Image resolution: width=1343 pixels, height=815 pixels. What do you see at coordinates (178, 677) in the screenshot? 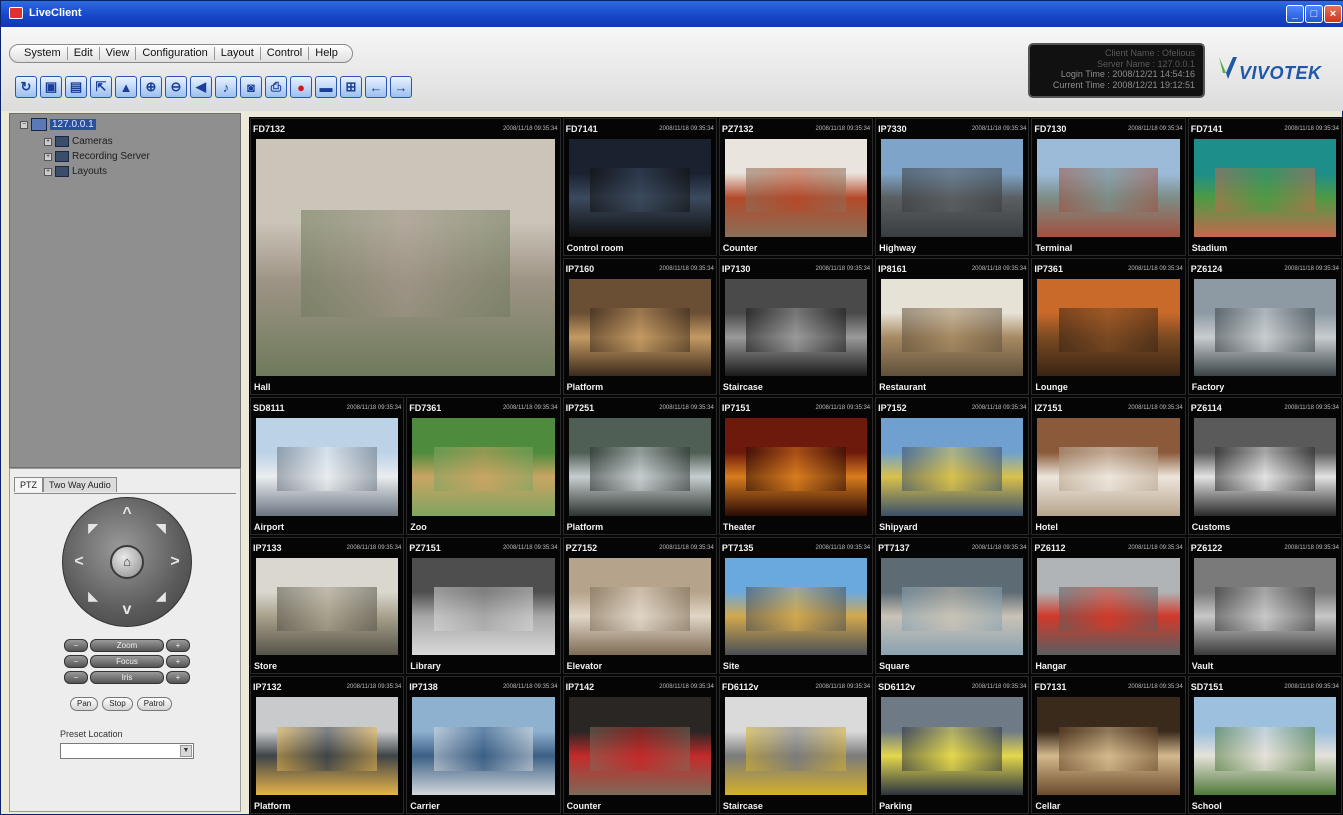
I see `iris-open-button: +` at bounding box center [178, 677].